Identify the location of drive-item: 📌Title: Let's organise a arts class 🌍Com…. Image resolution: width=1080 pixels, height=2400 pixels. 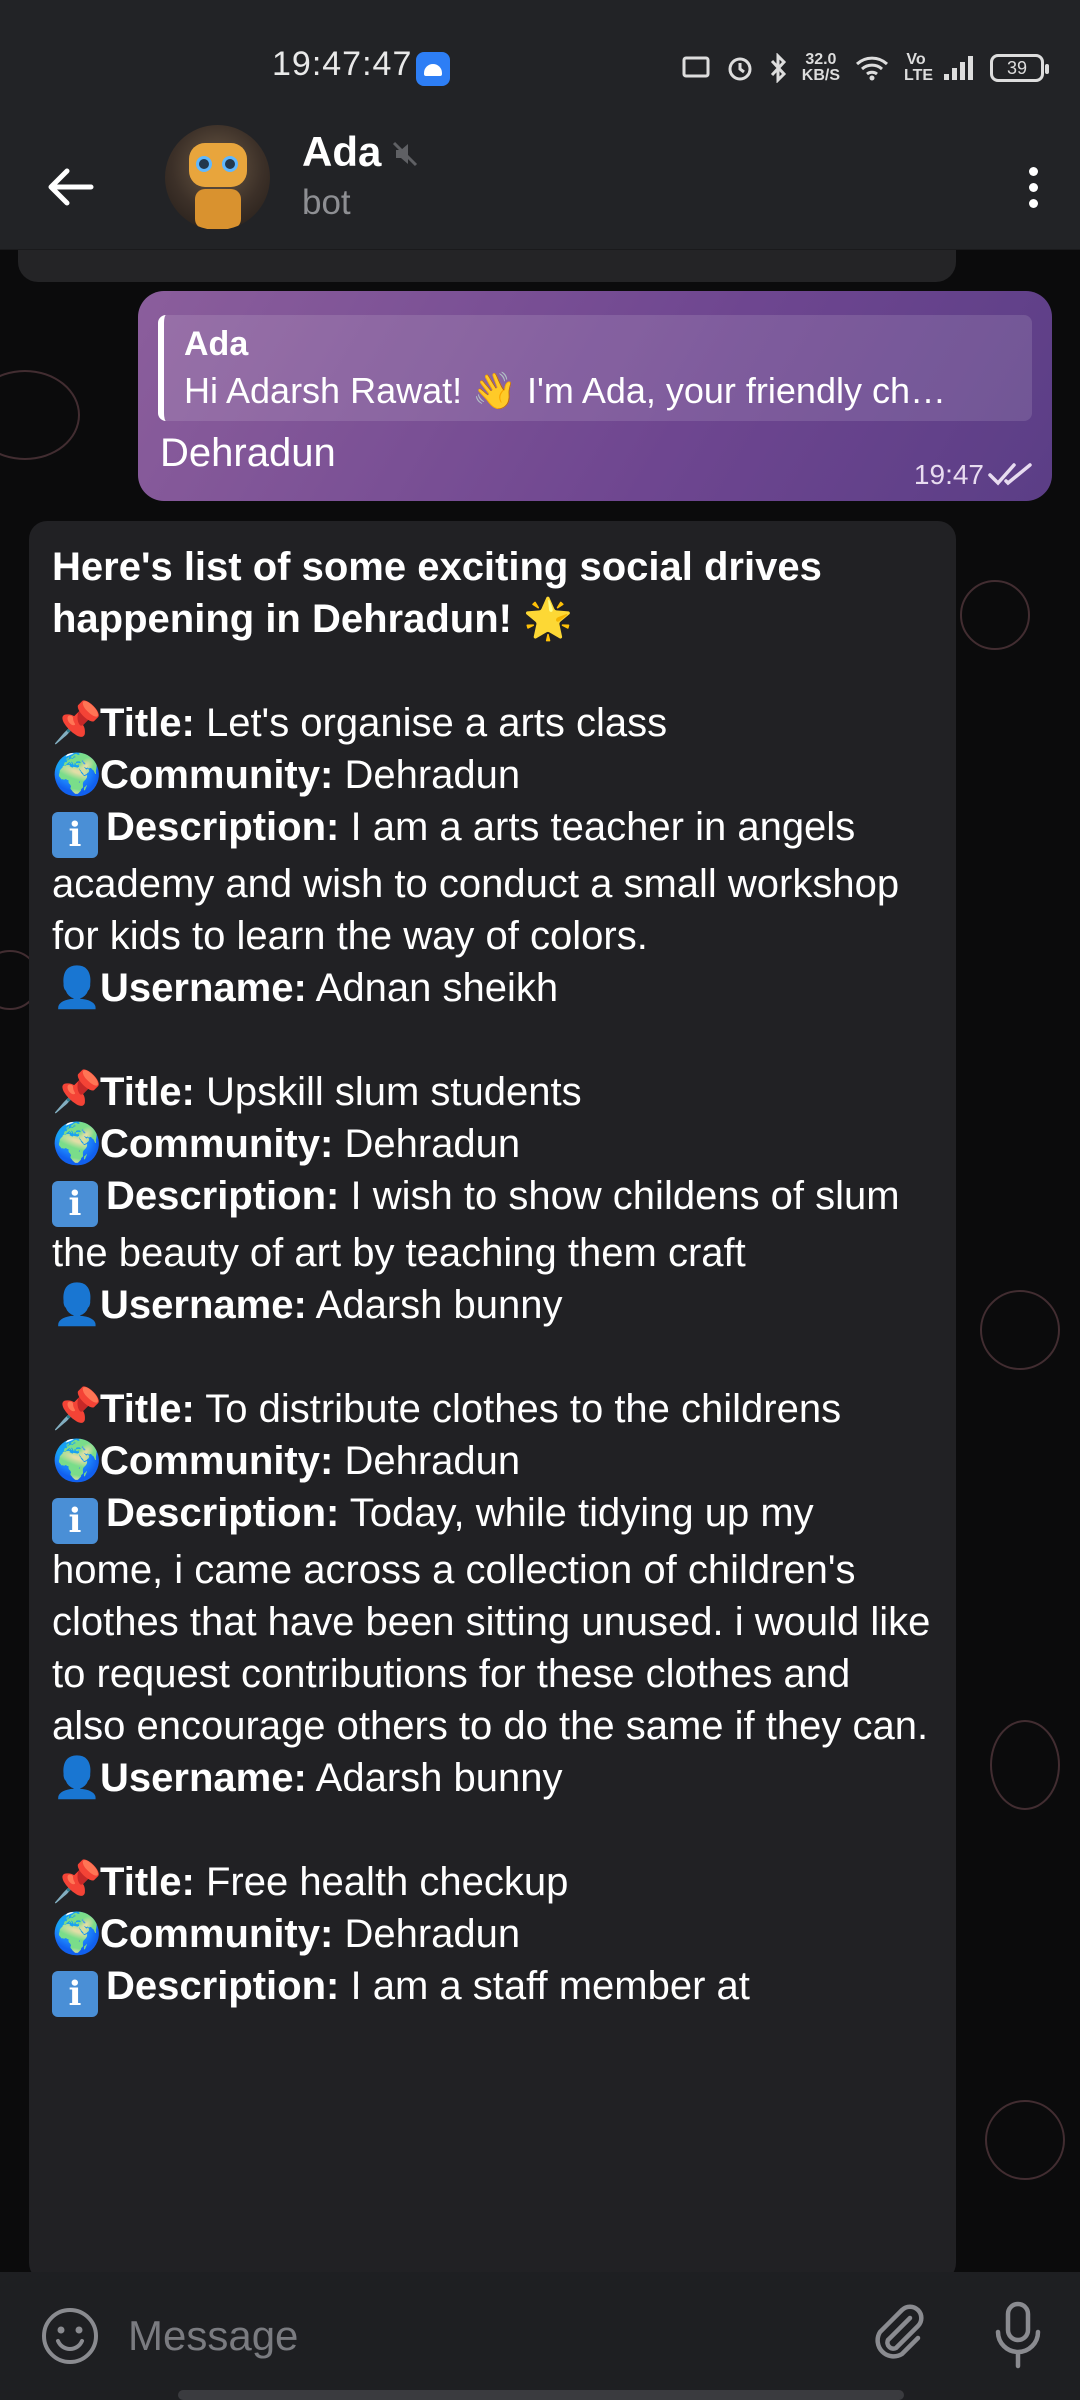
(493, 855).